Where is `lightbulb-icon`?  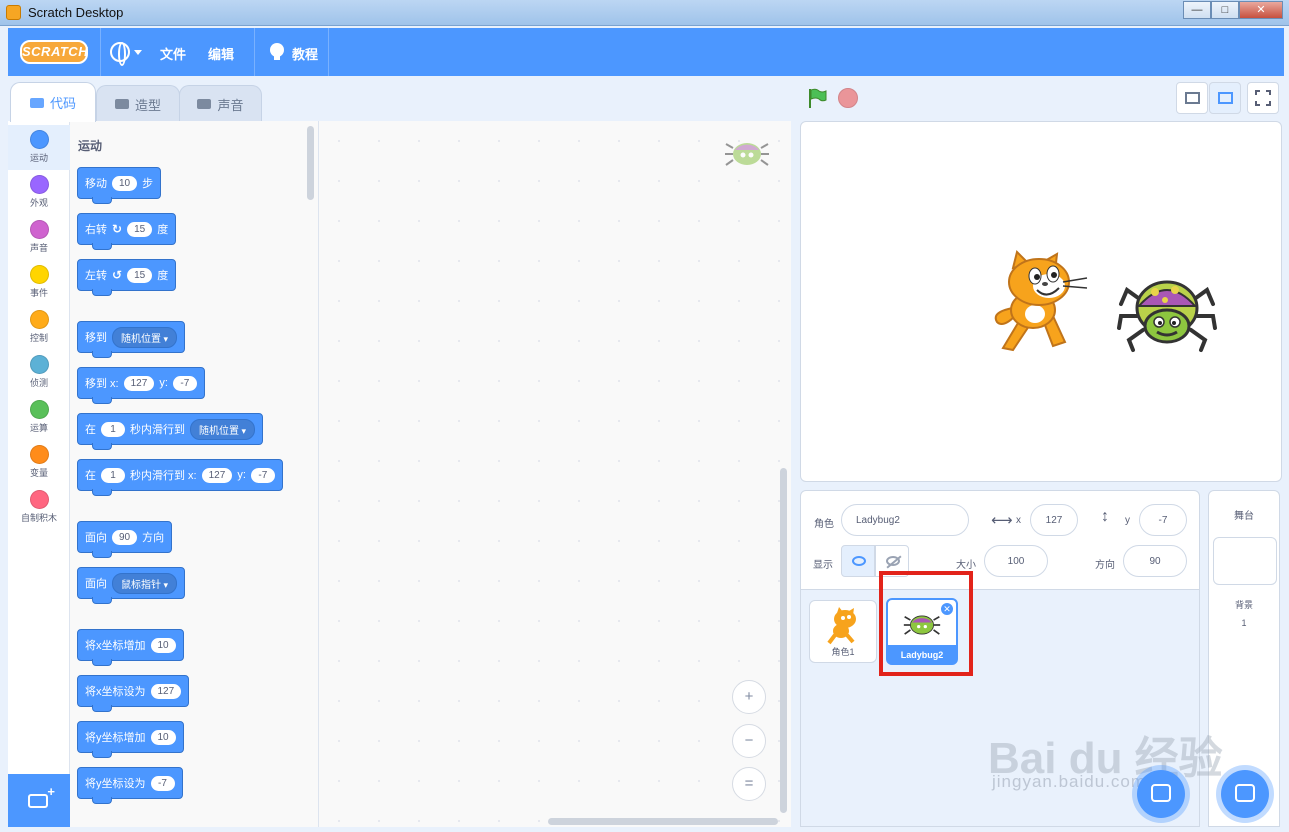 lightbulb-icon is located at coordinates (277, 51).